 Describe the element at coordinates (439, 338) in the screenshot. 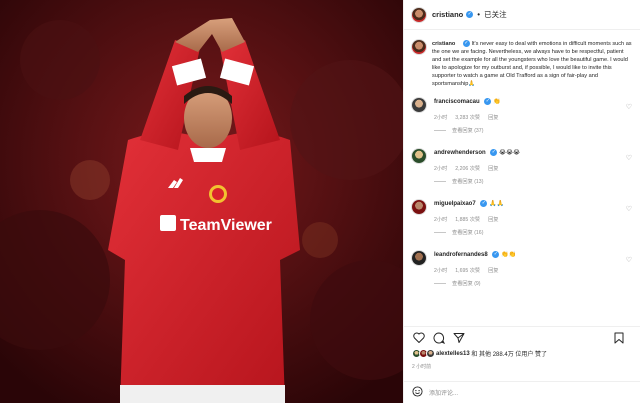

I see `comment-icon` at that location.